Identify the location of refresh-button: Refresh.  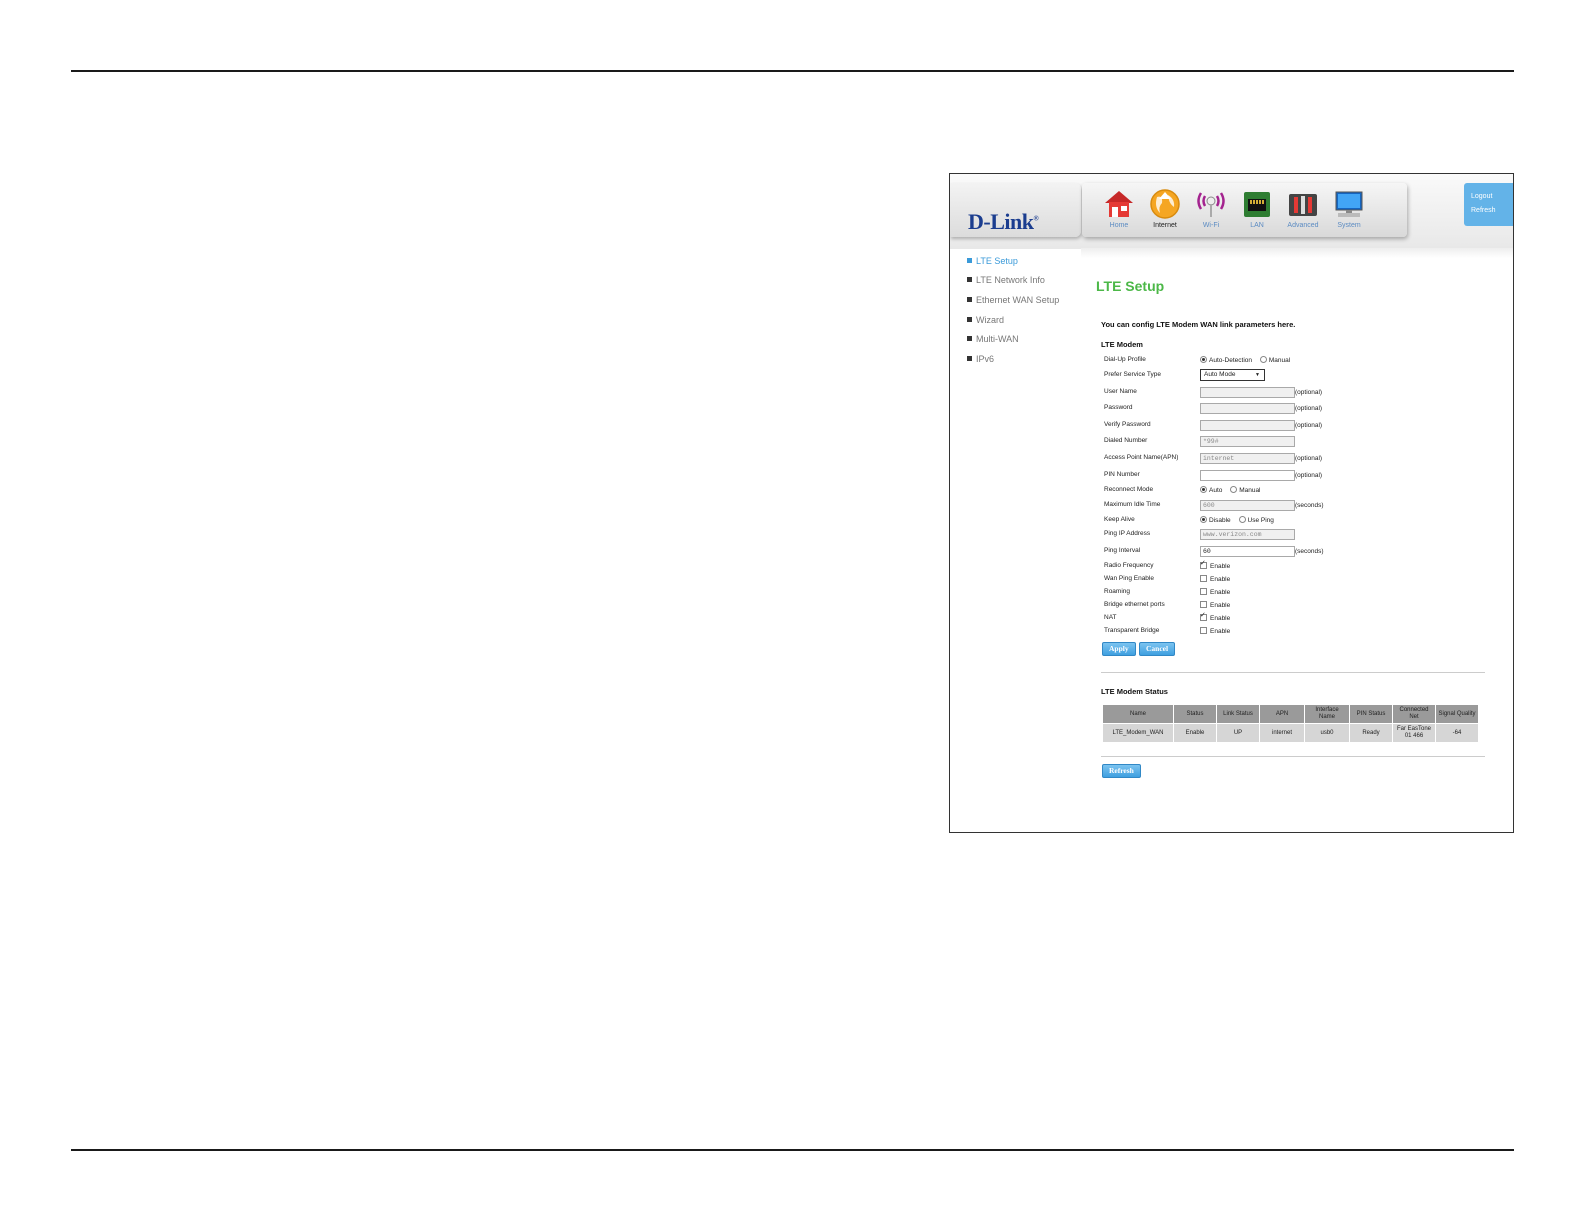
(1121, 771).